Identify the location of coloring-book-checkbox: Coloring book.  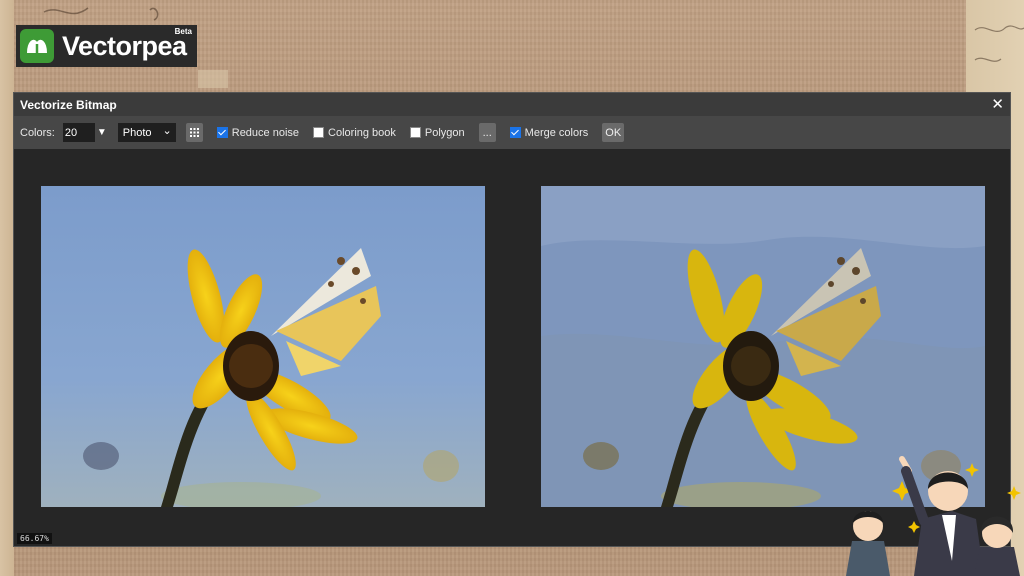
(354, 133).